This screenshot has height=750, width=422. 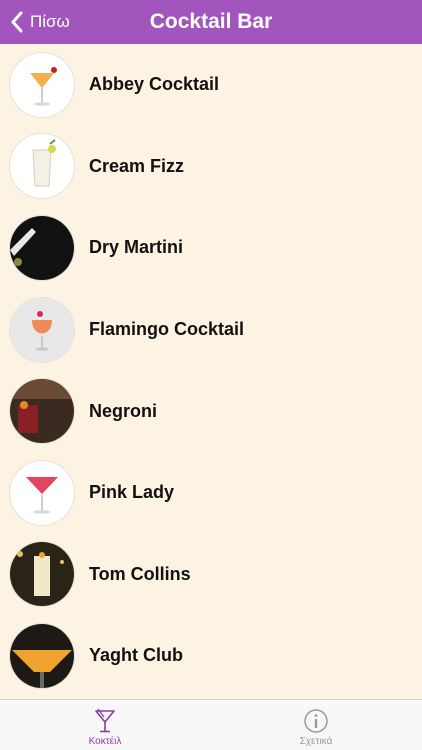 I want to click on list-item-negroni: Negroni, so click(x=211, y=411).